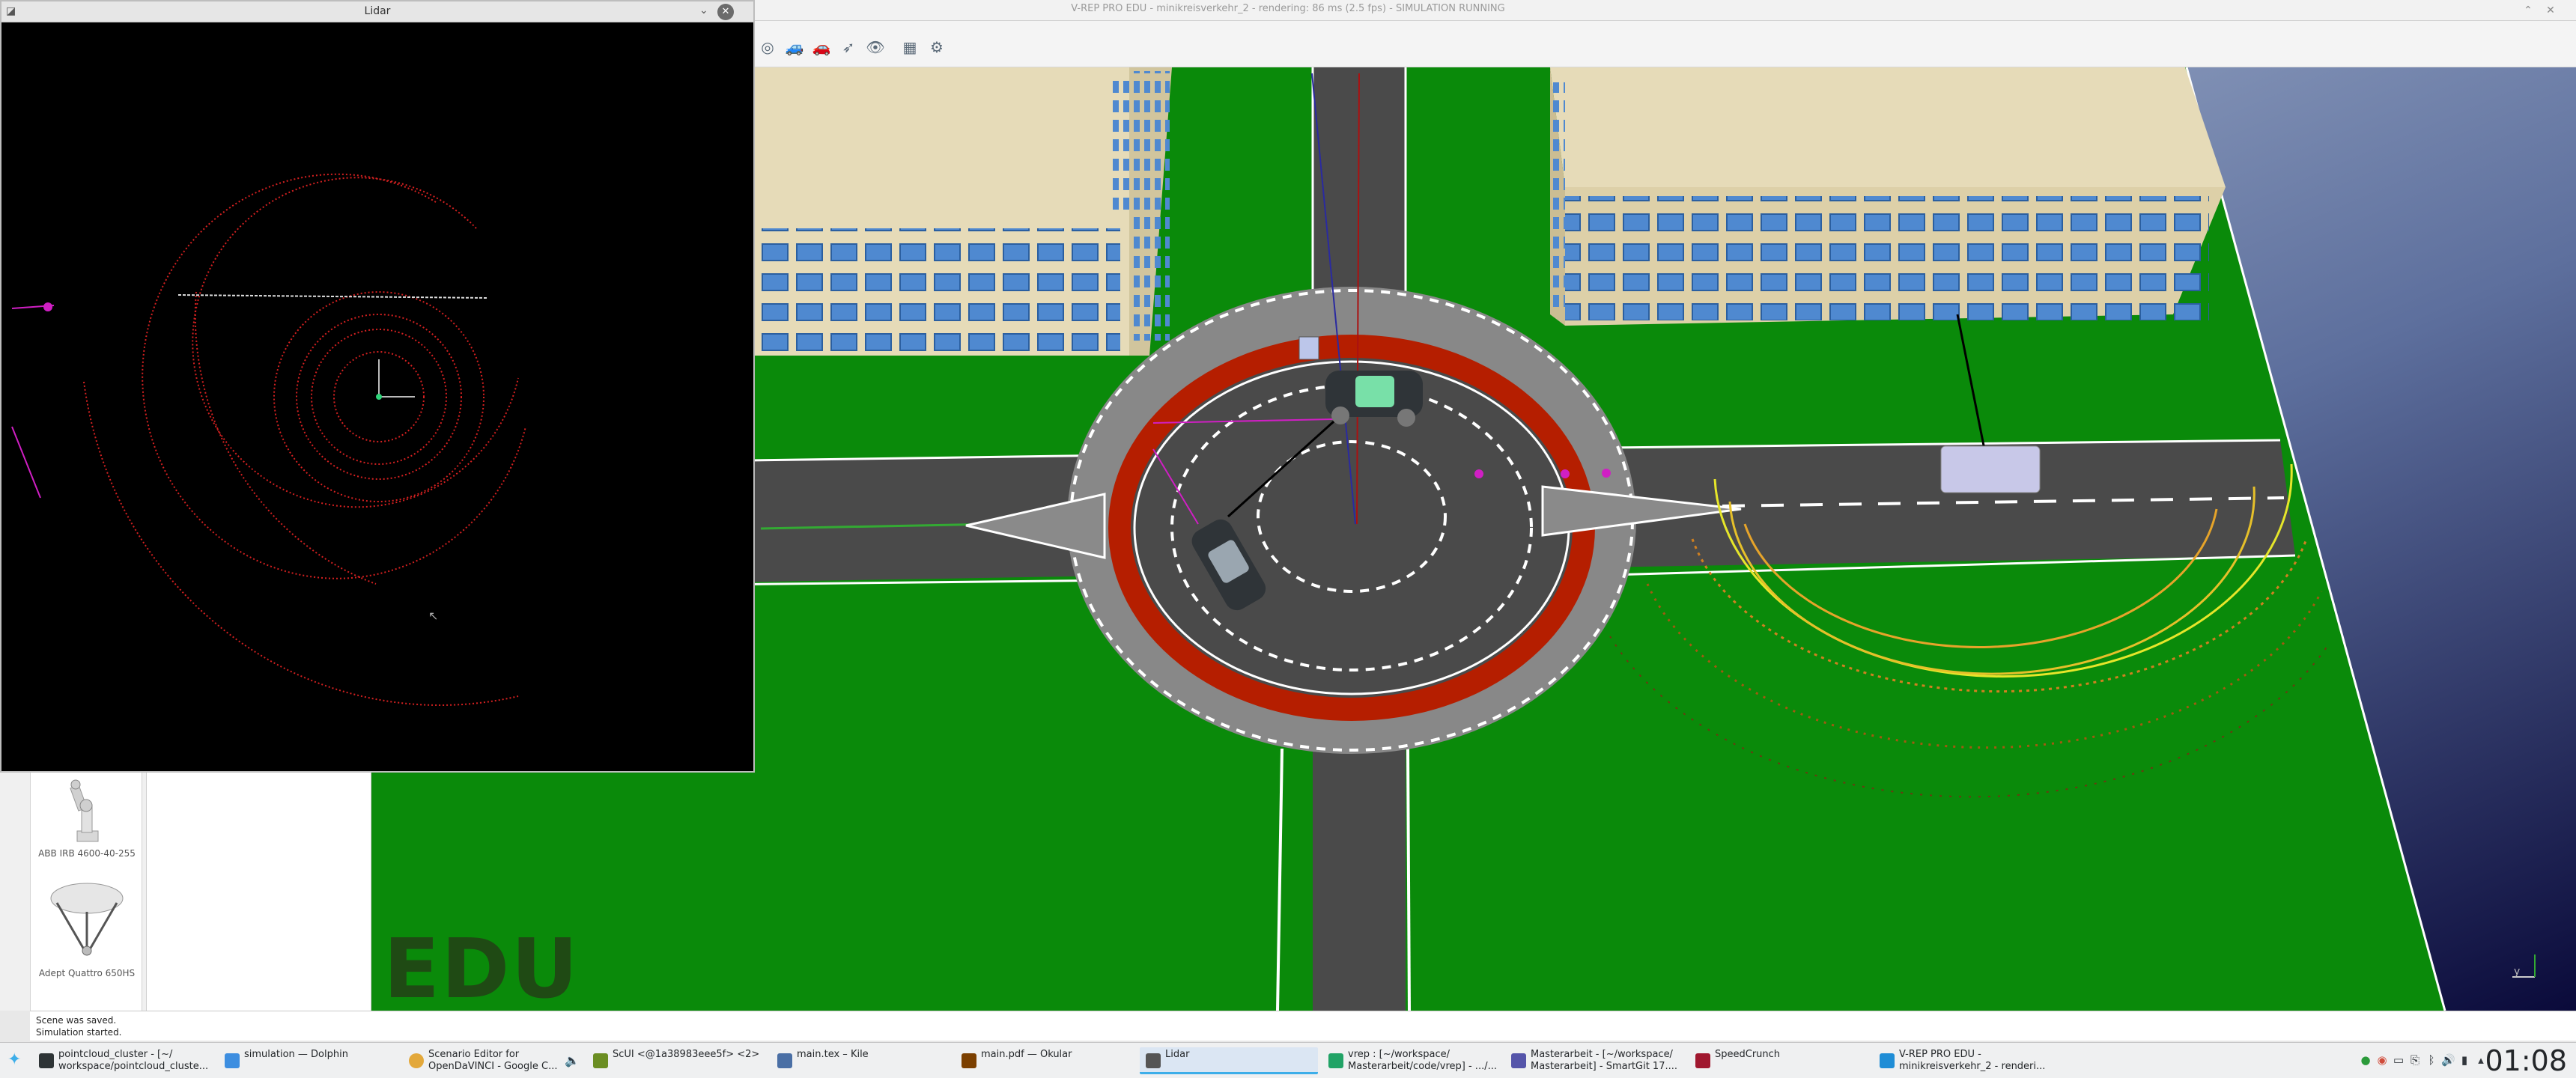 This screenshot has height=1078, width=2576. What do you see at coordinates (2382, 1060) in the screenshot?
I see `chrome-tray-icon: ◉` at bounding box center [2382, 1060].